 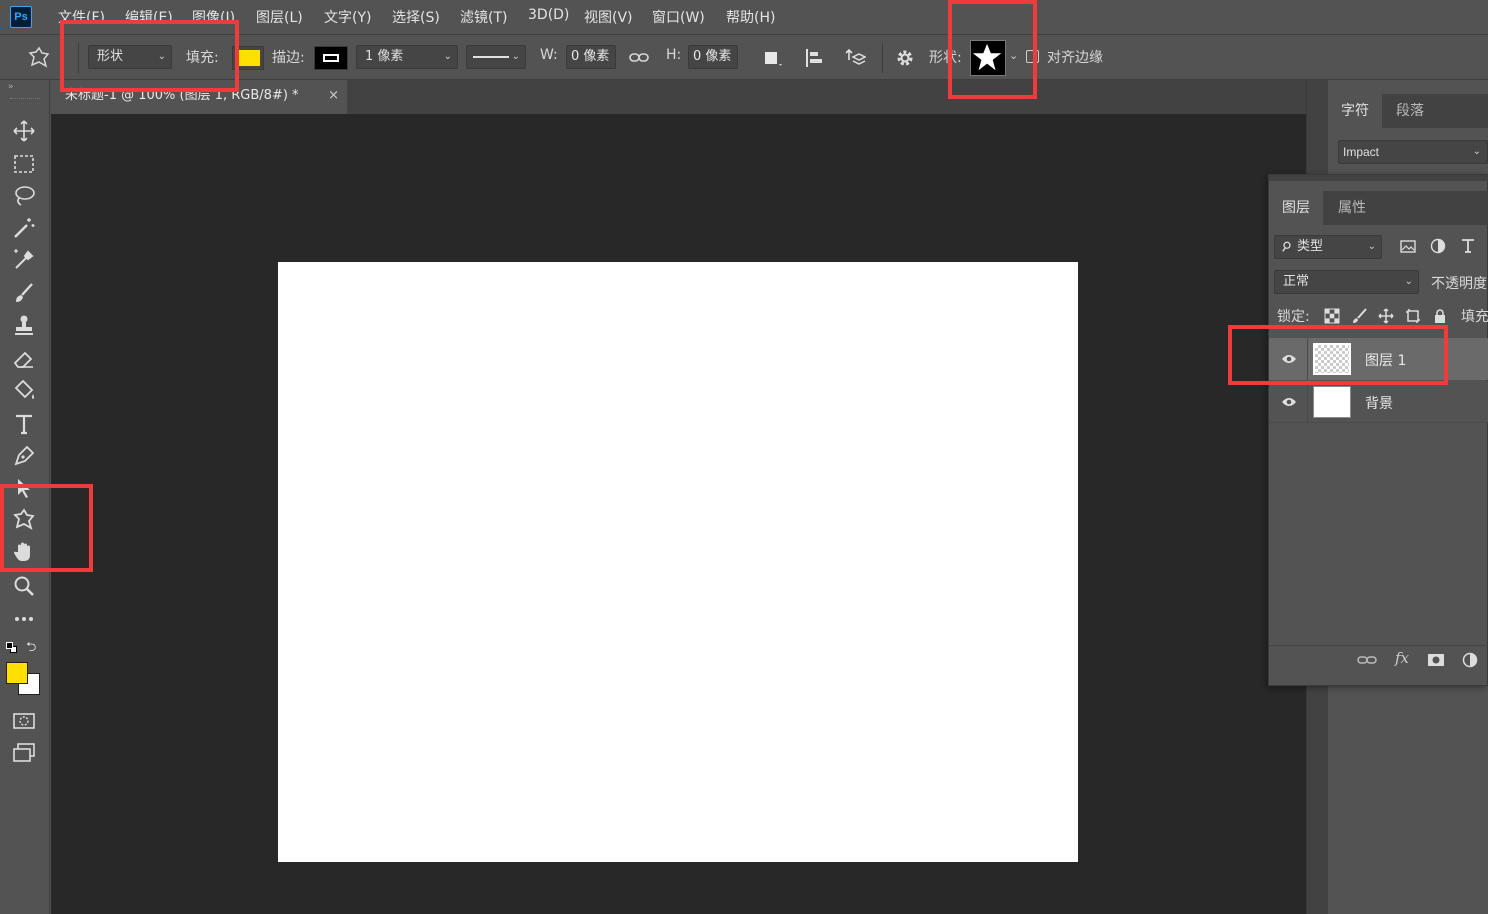 What do you see at coordinates (1413, 316) in the screenshot?
I see `lock-artboard-icon` at bounding box center [1413, 316].